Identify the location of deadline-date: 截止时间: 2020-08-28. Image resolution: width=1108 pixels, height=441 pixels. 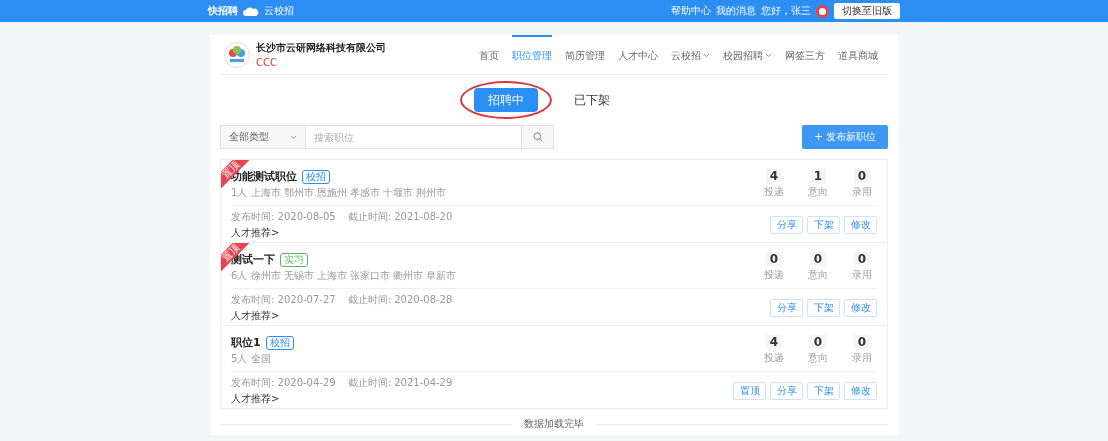
(400, 300).